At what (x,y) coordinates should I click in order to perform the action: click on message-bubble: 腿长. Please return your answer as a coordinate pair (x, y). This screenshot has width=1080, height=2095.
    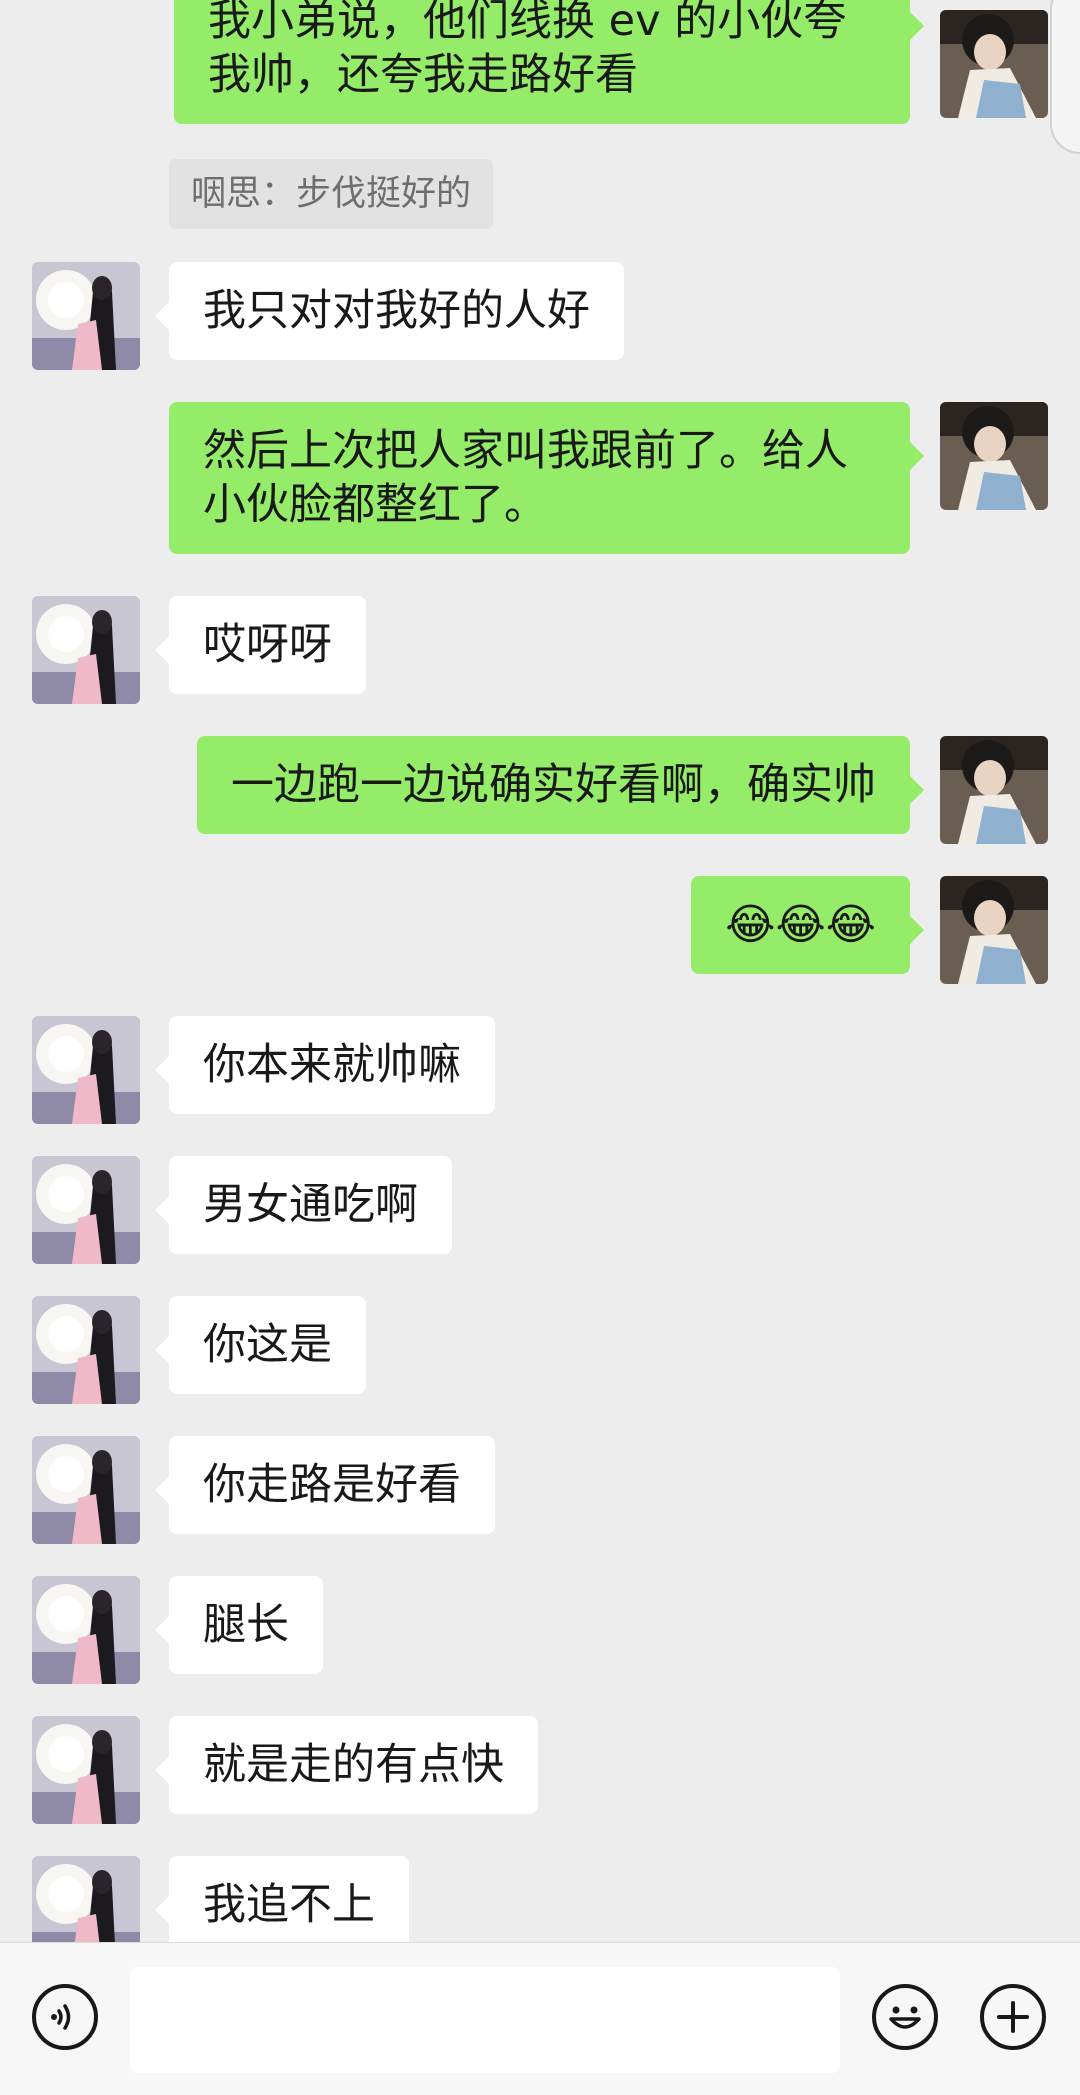
    Looking at the image, I should click on (239, 1625).